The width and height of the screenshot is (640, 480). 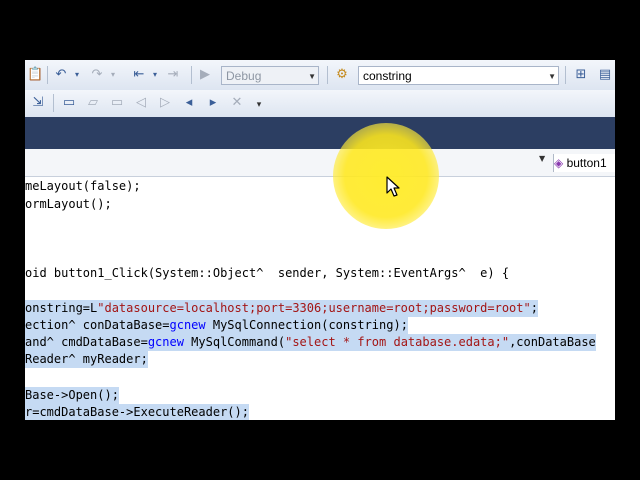 What do you see at coordinates (213, 103) in the screenshot?
I see `next-bookmark-folder-icon: ▸` at bounding box center [213, 103].